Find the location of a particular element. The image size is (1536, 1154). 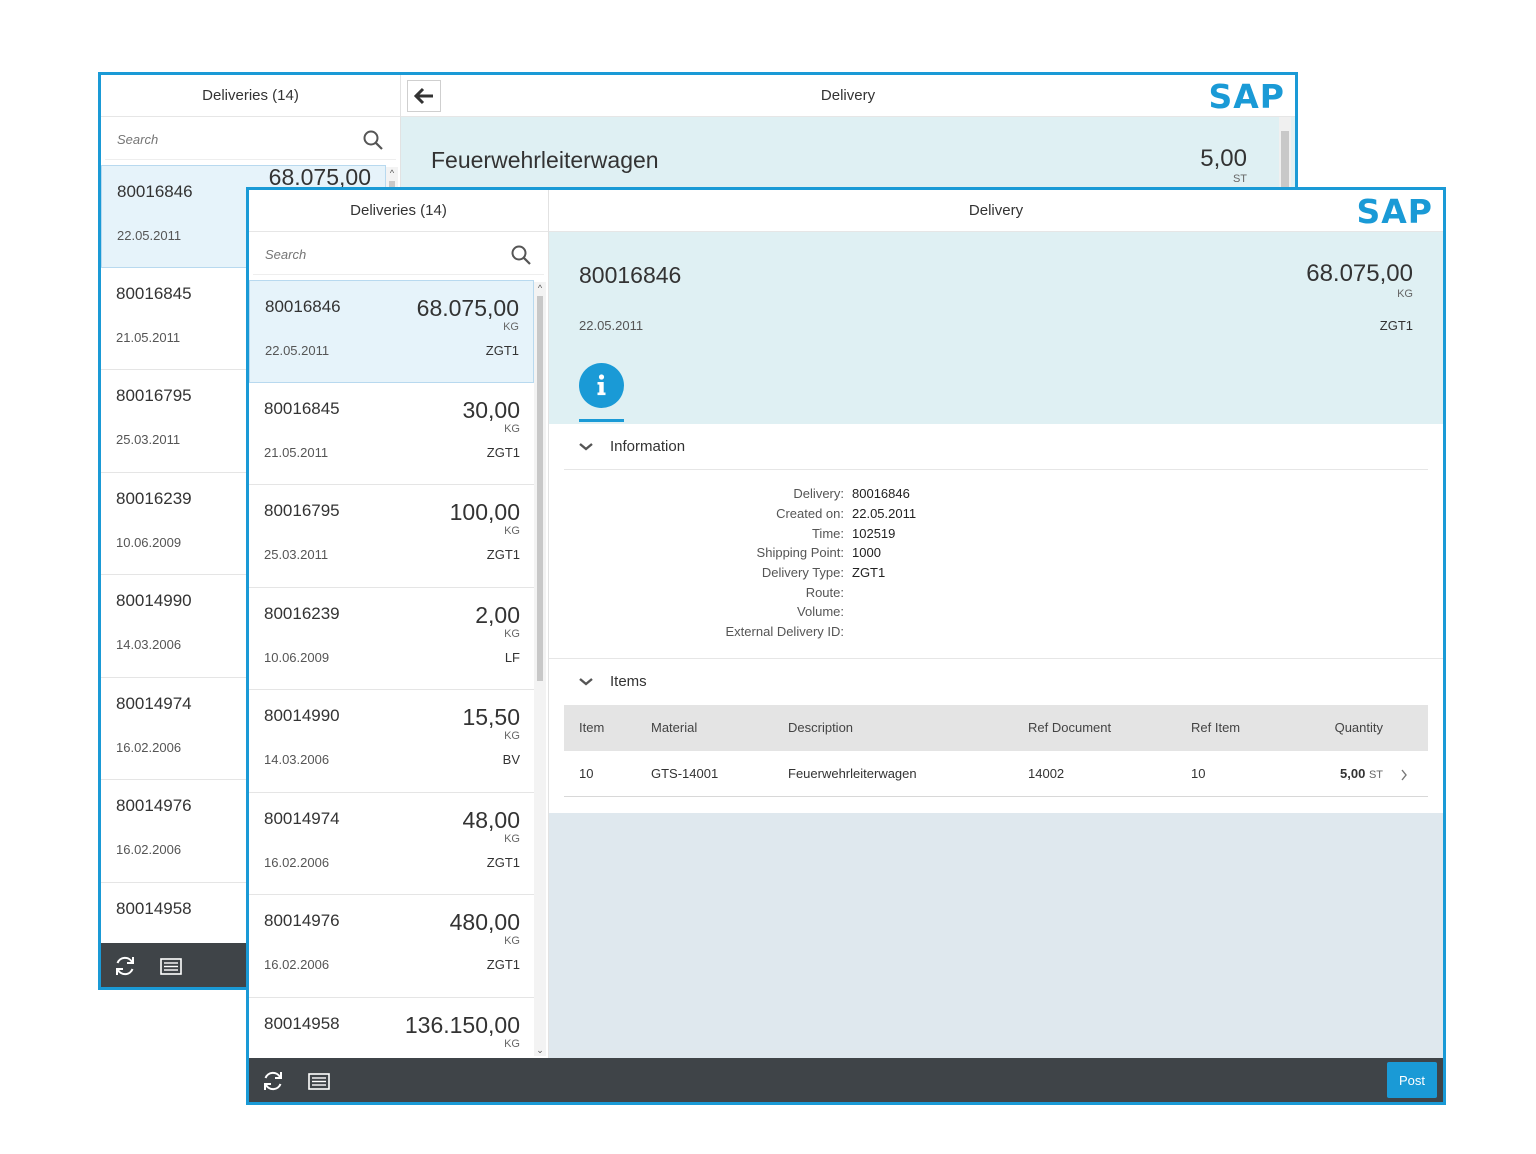

column-header: Ref Item is located at coordinates (1236, 727).